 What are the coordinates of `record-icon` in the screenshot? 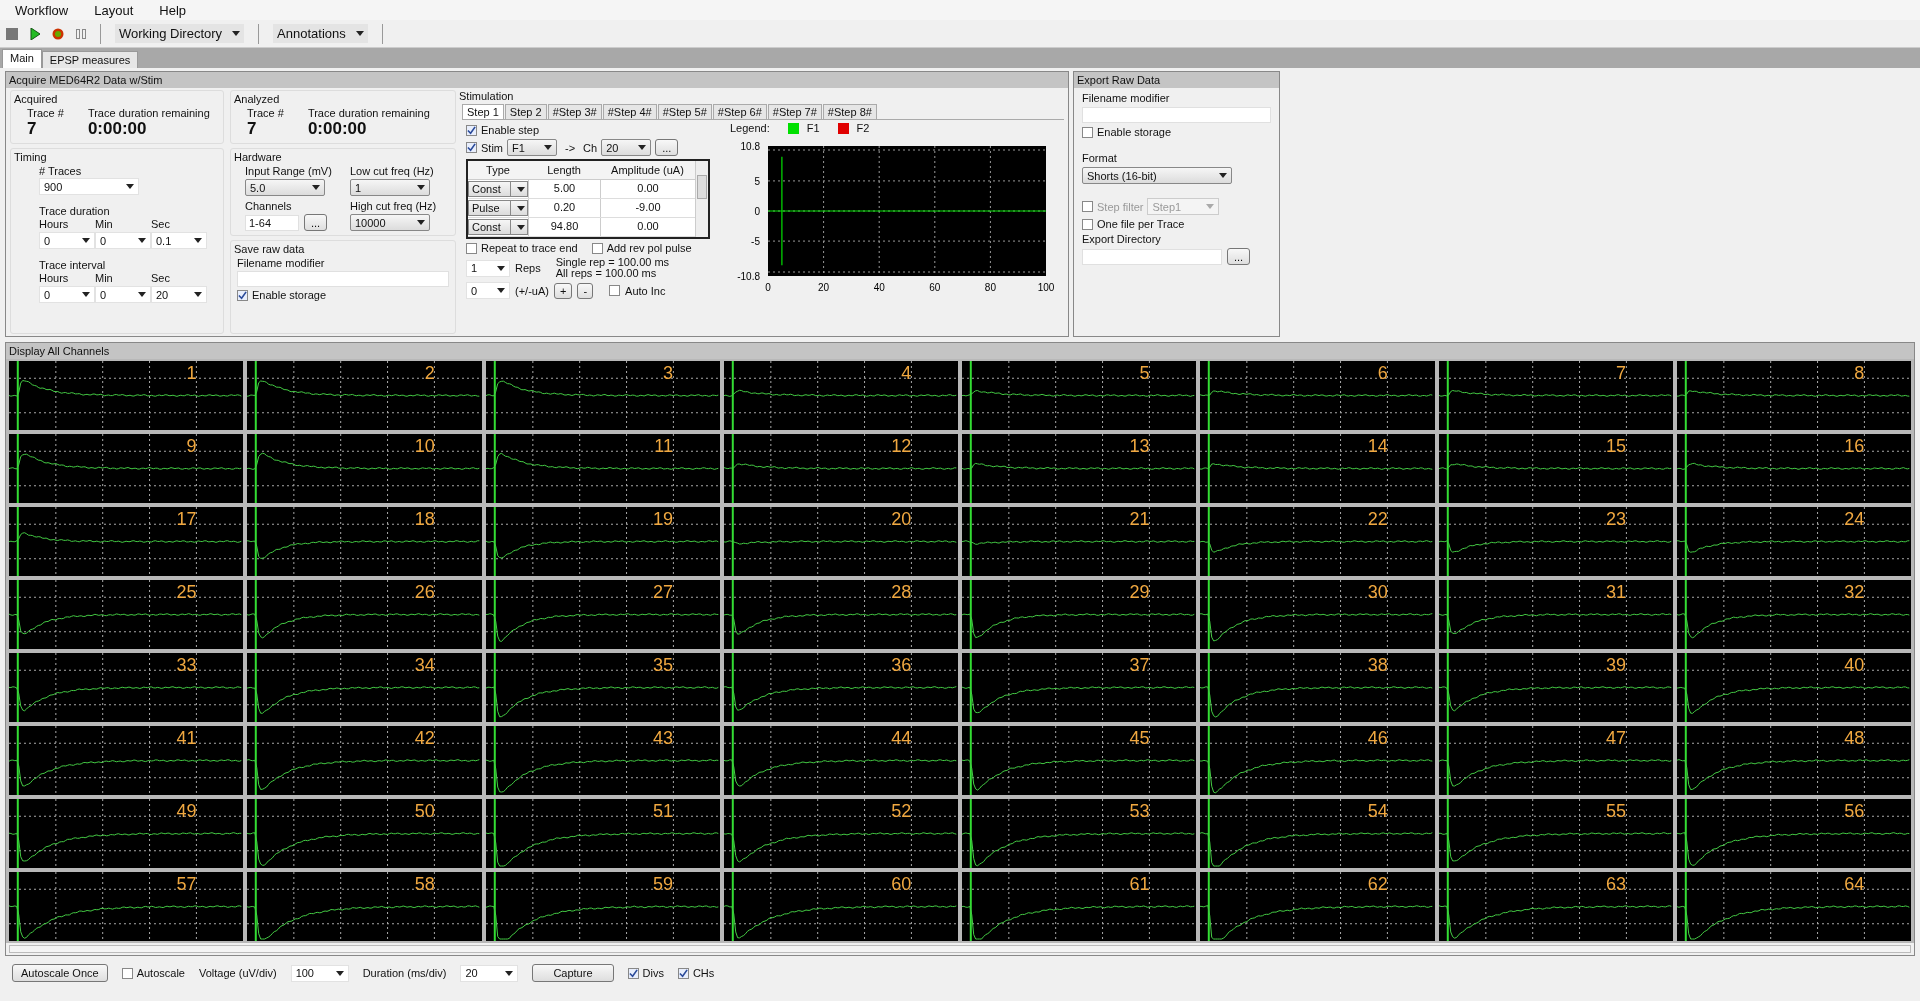 It's located at (58, 33).